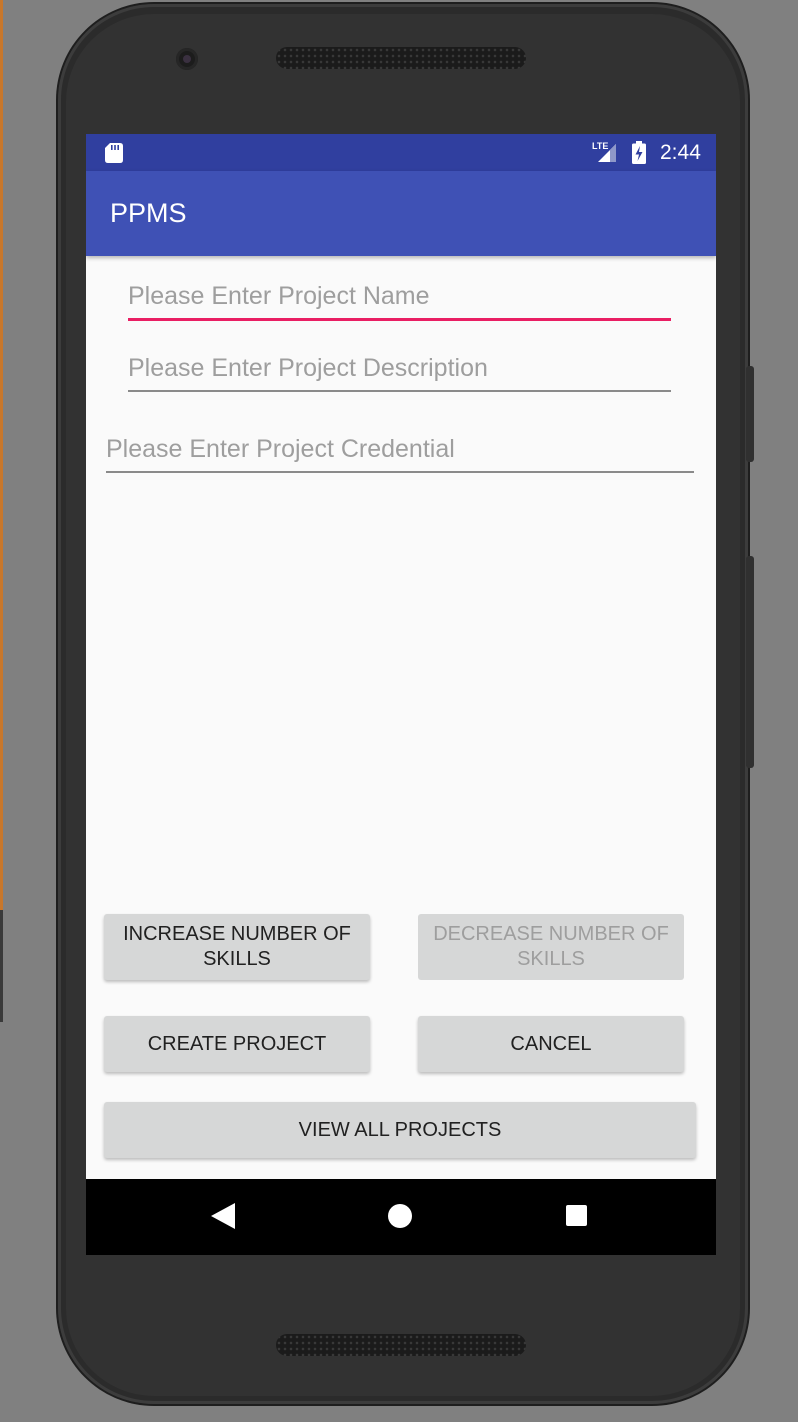 This screenshot has height=1422, width=798. I want to click on recents-icon, so click(576, 1215).